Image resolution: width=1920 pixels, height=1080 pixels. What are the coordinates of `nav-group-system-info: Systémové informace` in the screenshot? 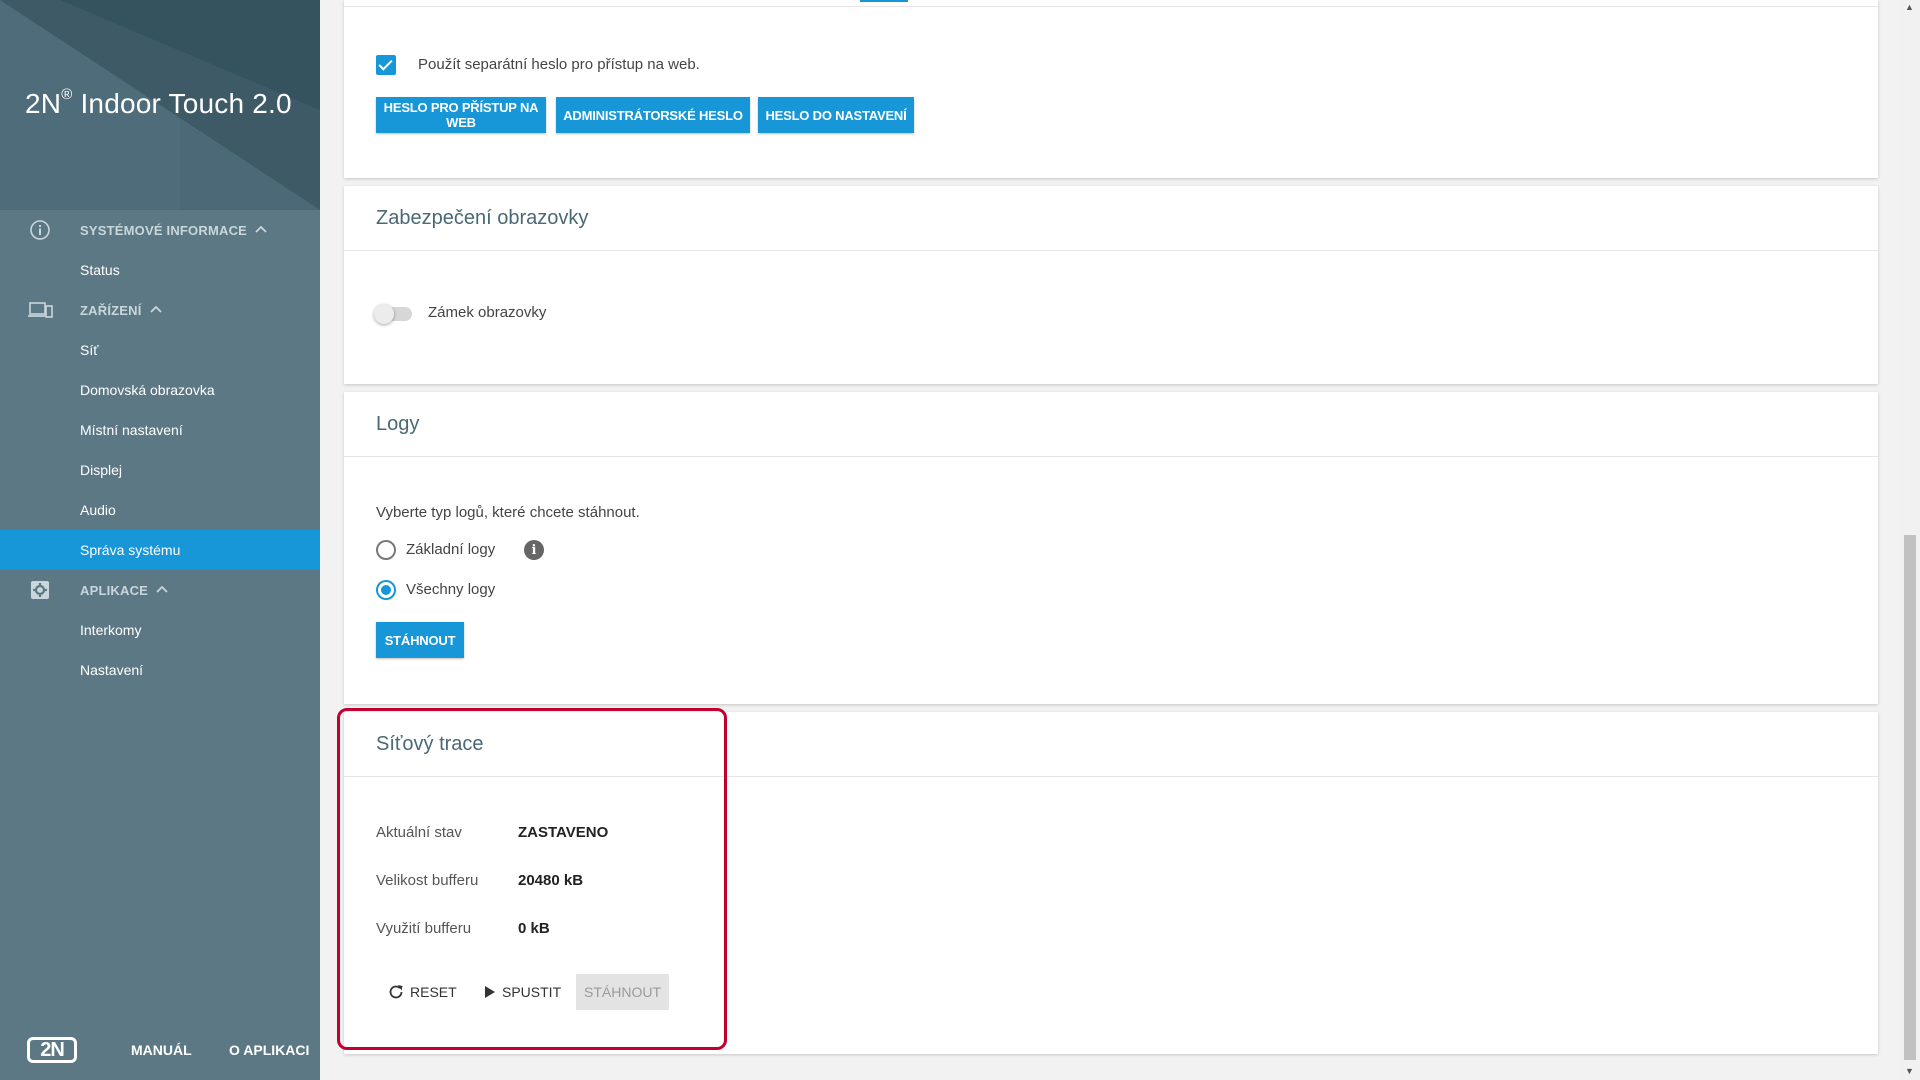 It's located at (160, 230).